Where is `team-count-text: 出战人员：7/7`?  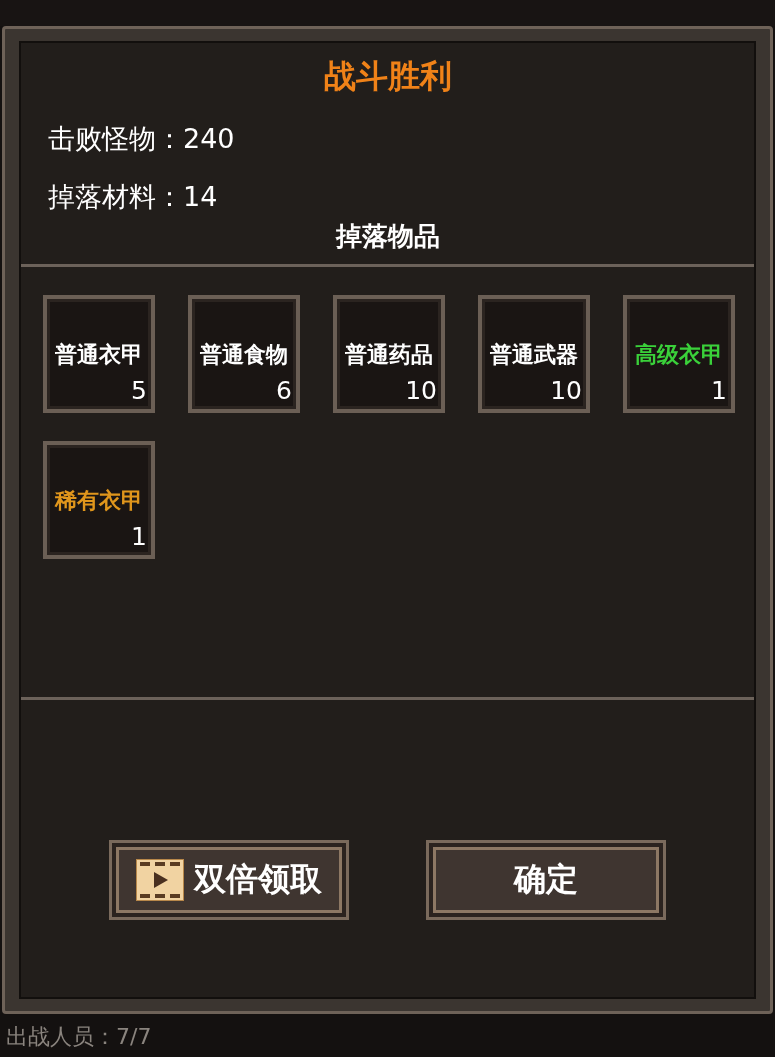 team-count-text: 出战人员：7/7 is located at coordinates (79, 1037).